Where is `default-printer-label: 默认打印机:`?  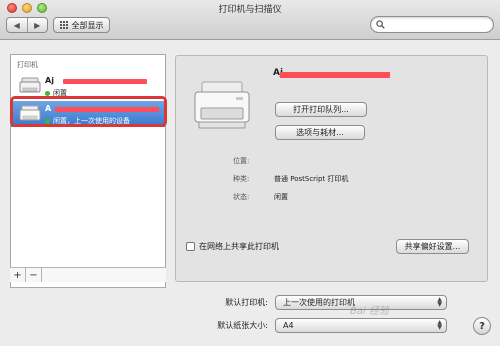
default-printer-label: 默认打印机: is located at coordinates (246, 302).